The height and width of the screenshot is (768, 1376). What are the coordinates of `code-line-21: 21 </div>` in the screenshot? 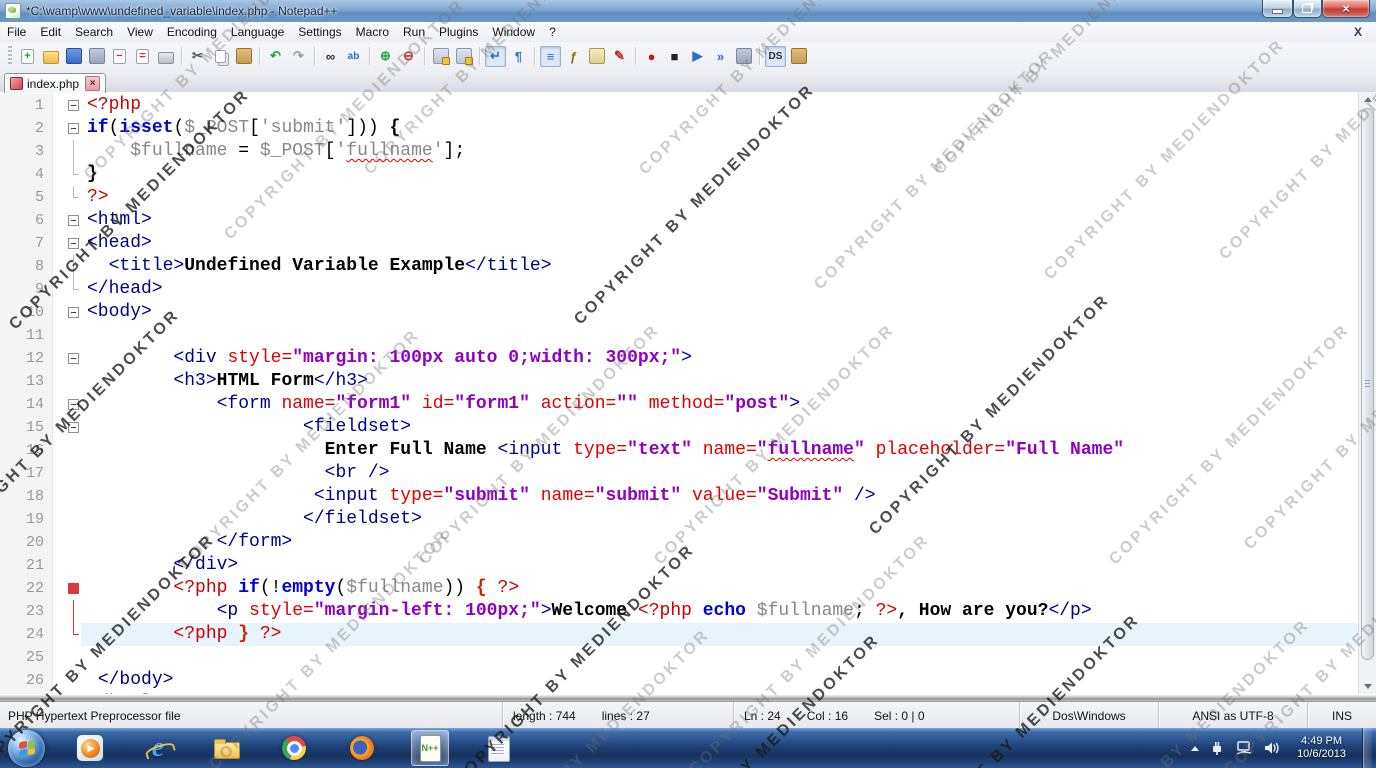 It's located at (679, 565).